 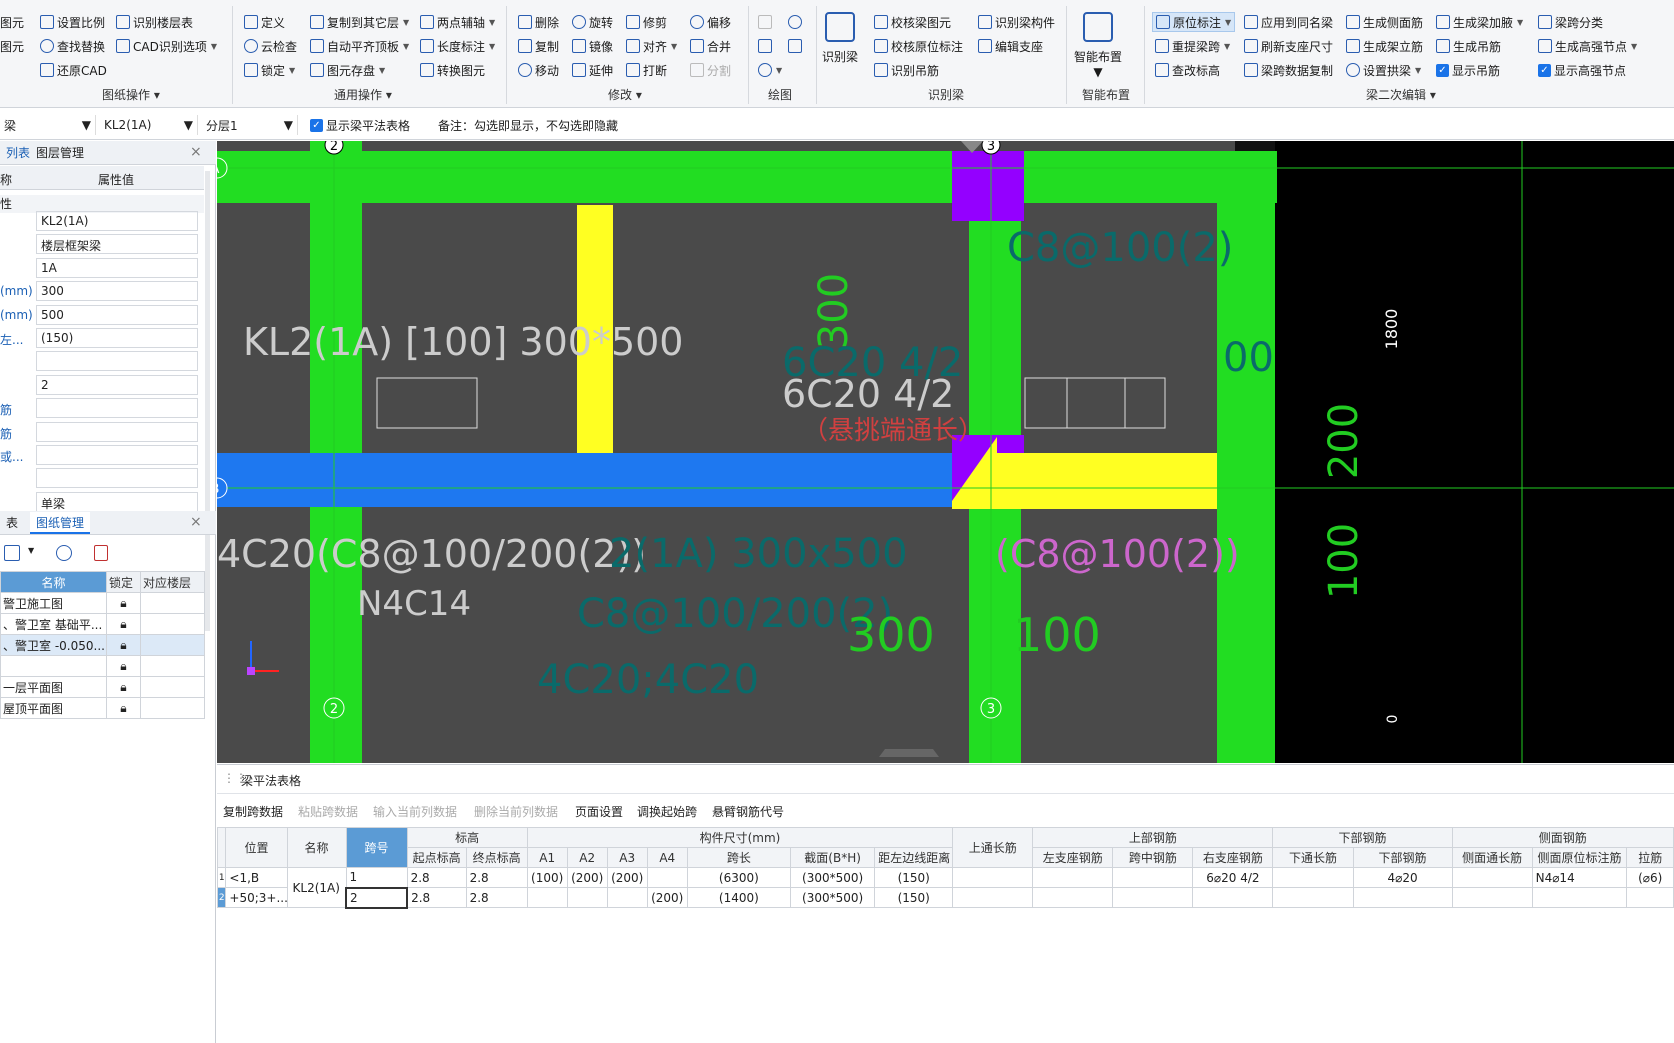 I want to click on point-tool-button, so click(x=765, y=22).